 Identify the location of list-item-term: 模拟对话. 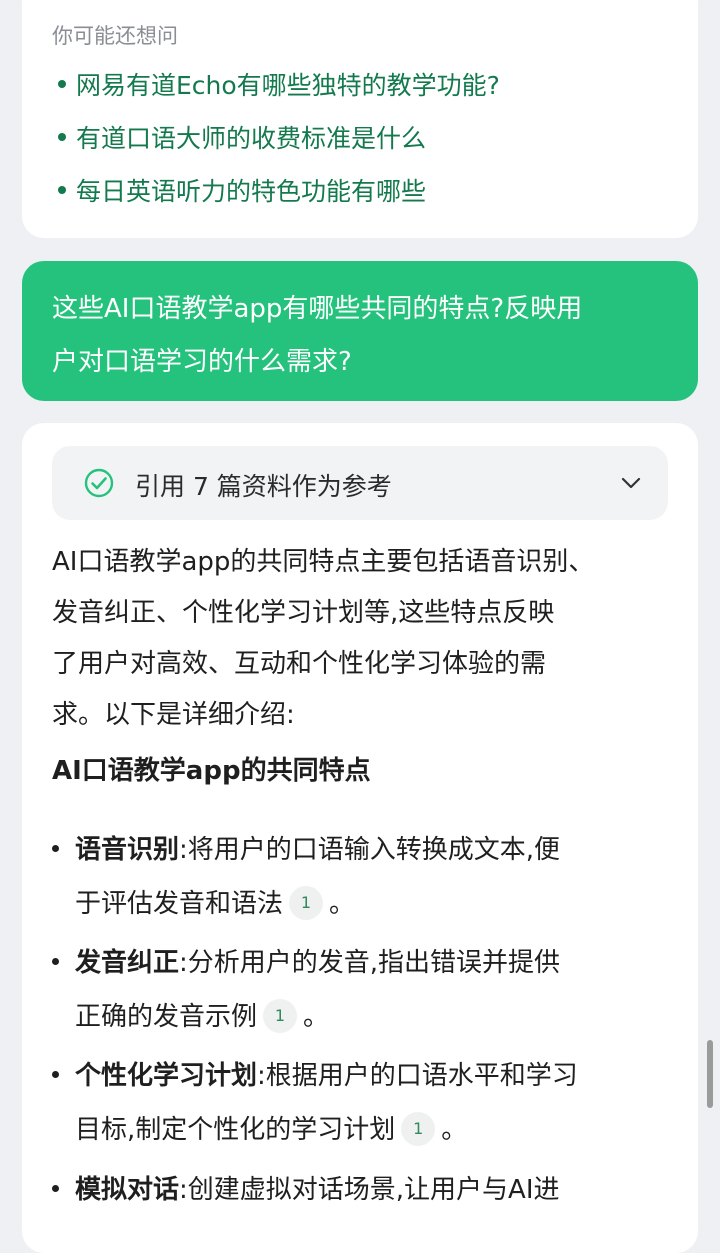
(127, 1190).